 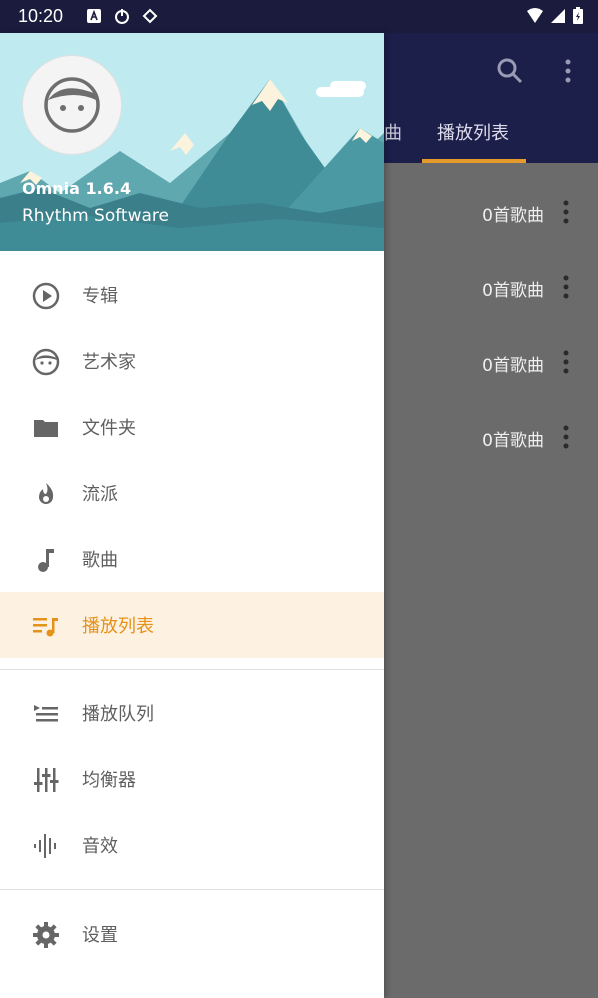 I want to click on nav-item-songs: 歌曲, so click(x=192, y=559).